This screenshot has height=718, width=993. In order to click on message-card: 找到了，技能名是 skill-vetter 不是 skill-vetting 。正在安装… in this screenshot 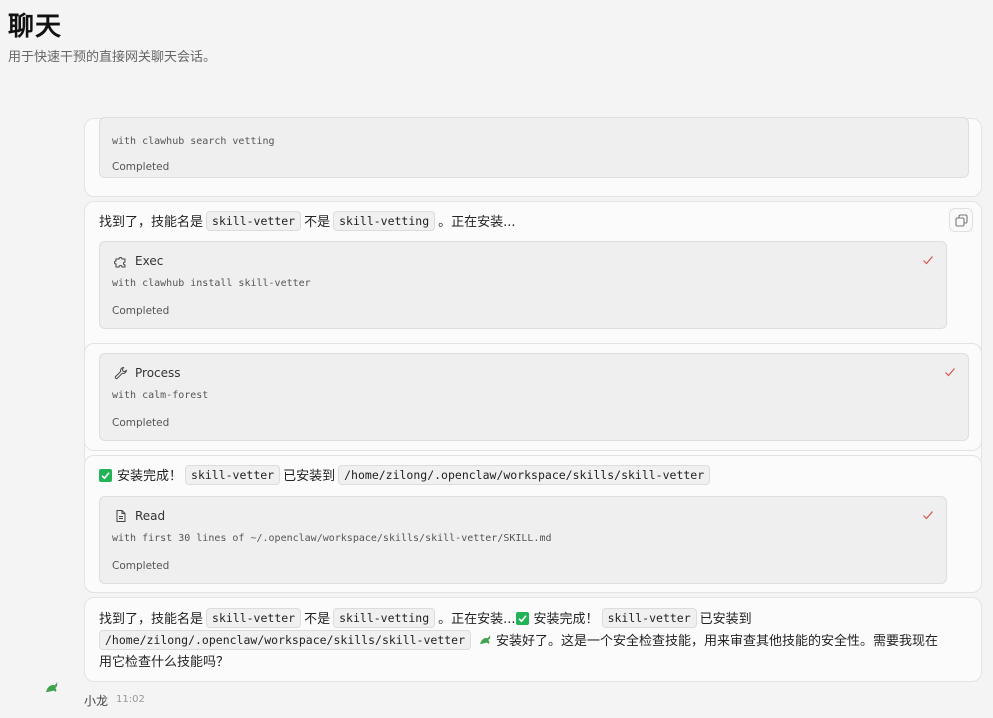, I will do `click(533, 639)`.